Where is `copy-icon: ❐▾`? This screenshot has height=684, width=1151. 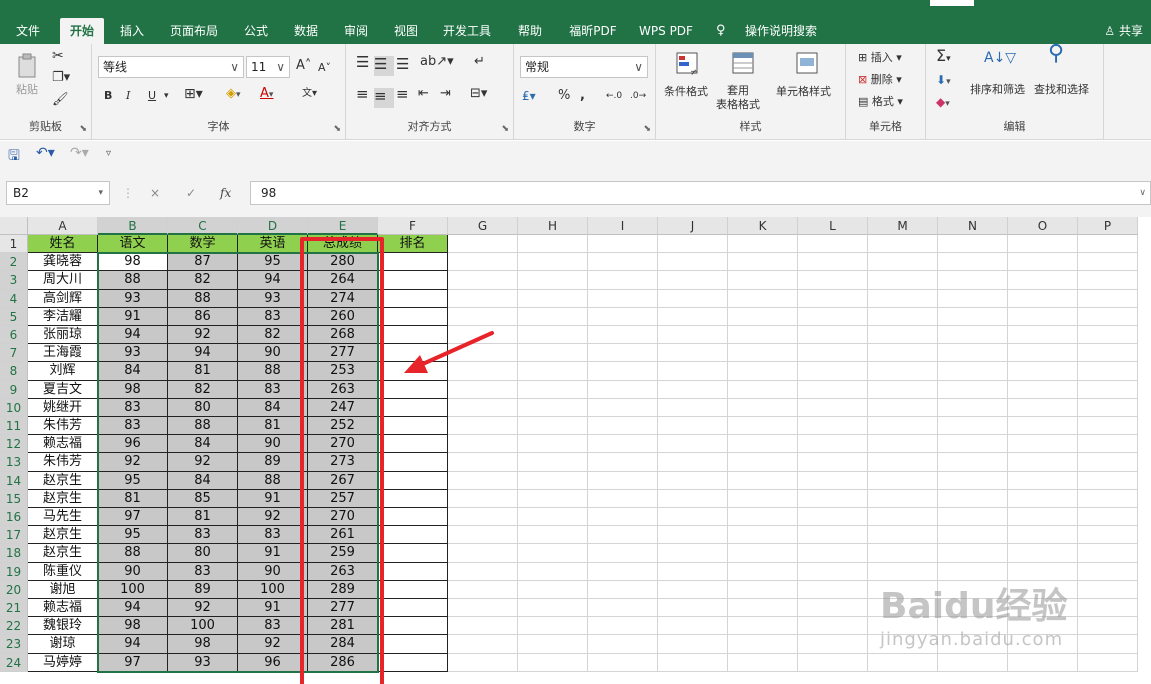
copy-icon: ❐▾ is located at coordinates (61, 78).